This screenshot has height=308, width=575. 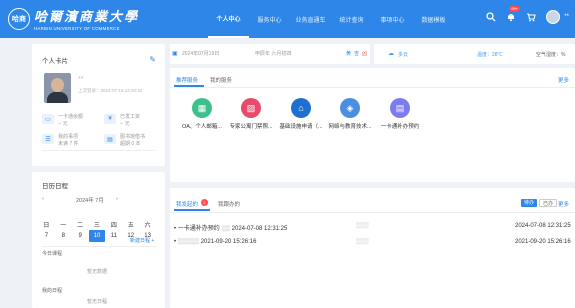 What do you see at coordinates (19, 18) in the screenshot?
I see `seal-icon: 哈商` at bounding box center [19, 18].